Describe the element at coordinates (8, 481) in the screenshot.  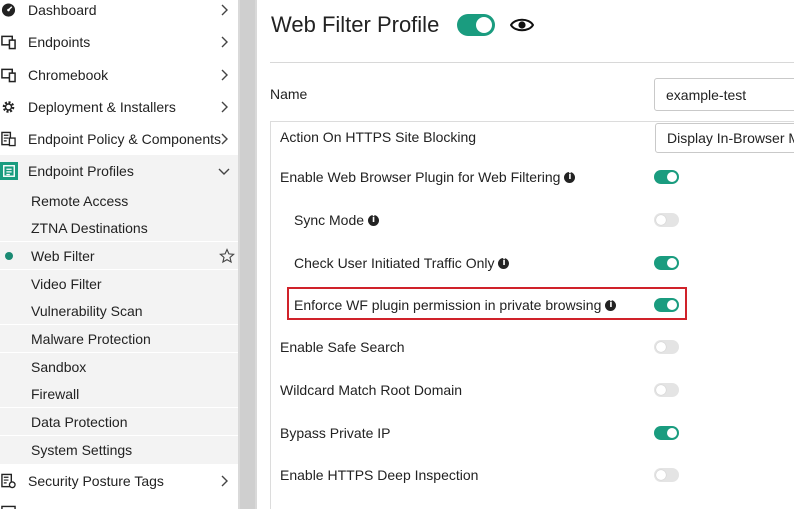
I see `tags-icon` at that location.